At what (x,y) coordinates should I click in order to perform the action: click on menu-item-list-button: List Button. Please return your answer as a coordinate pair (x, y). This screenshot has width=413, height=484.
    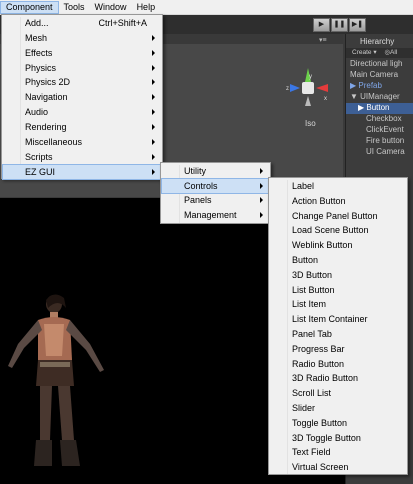
    Looking at the image, I should click on (338, 290).